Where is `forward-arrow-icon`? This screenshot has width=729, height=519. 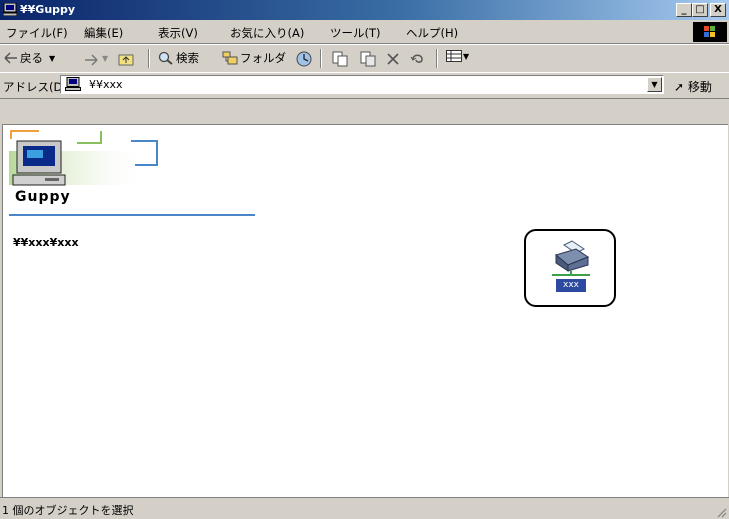 forward-arrow-icon is located at coordinates (91, 60).